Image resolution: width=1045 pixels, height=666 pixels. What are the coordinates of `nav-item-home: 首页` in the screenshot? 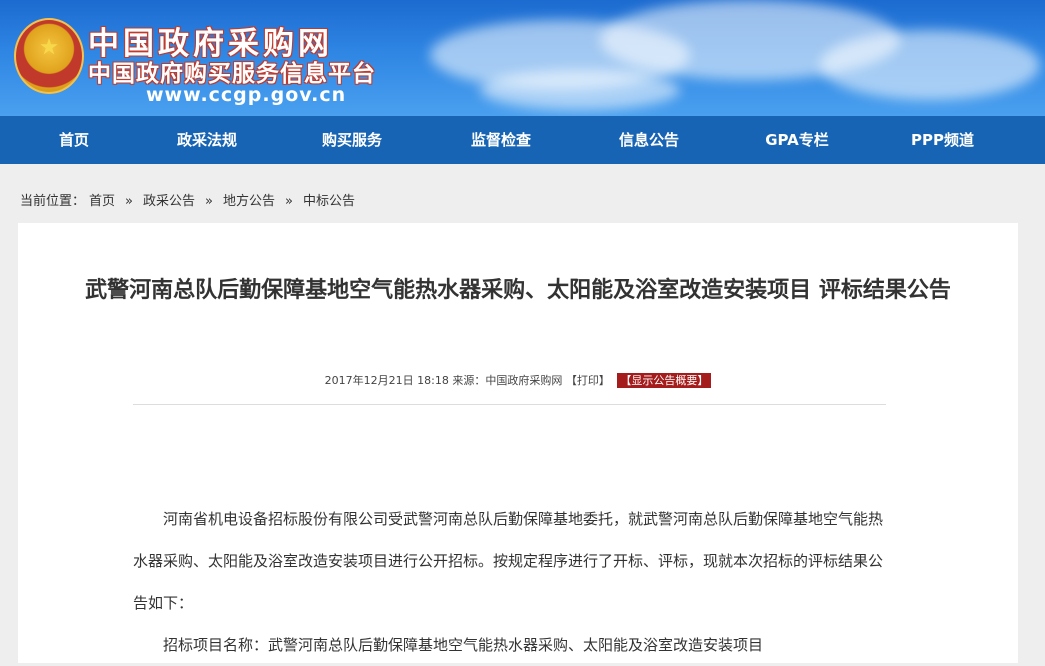 It's located at (74, 140).